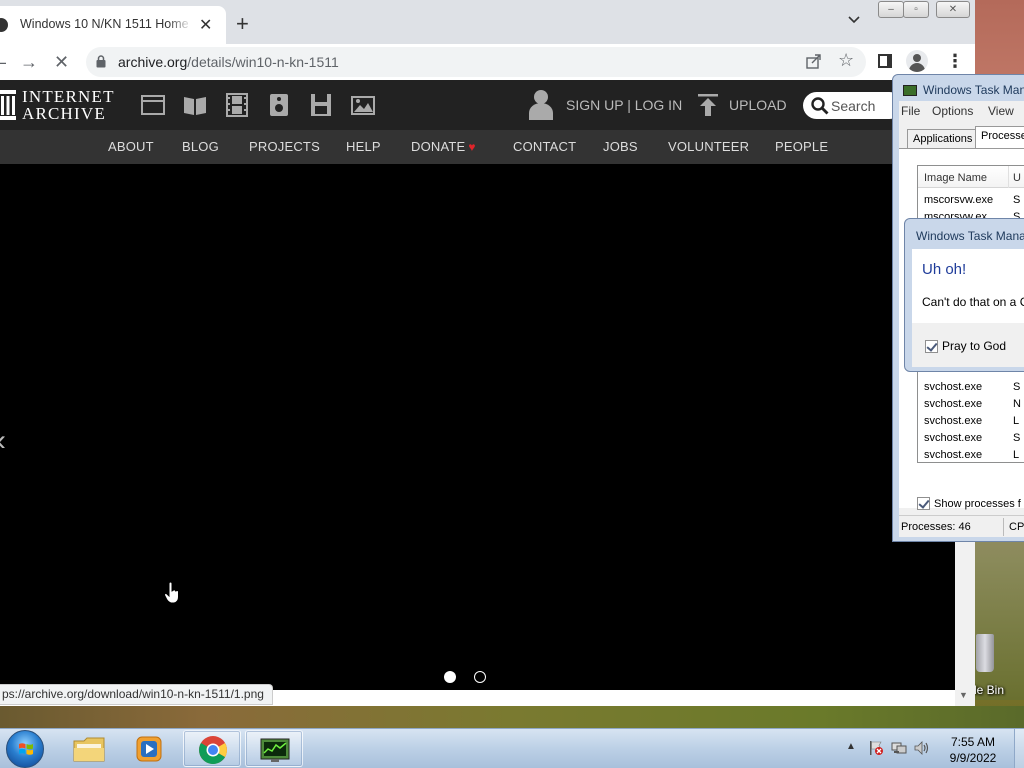 The height and width of the screenshot is (768, 1024). What do you see at coordinates (955, 61) in the screenshot?
I see `browser-menu-icon: ⋮` at bounding box center [955, 61].